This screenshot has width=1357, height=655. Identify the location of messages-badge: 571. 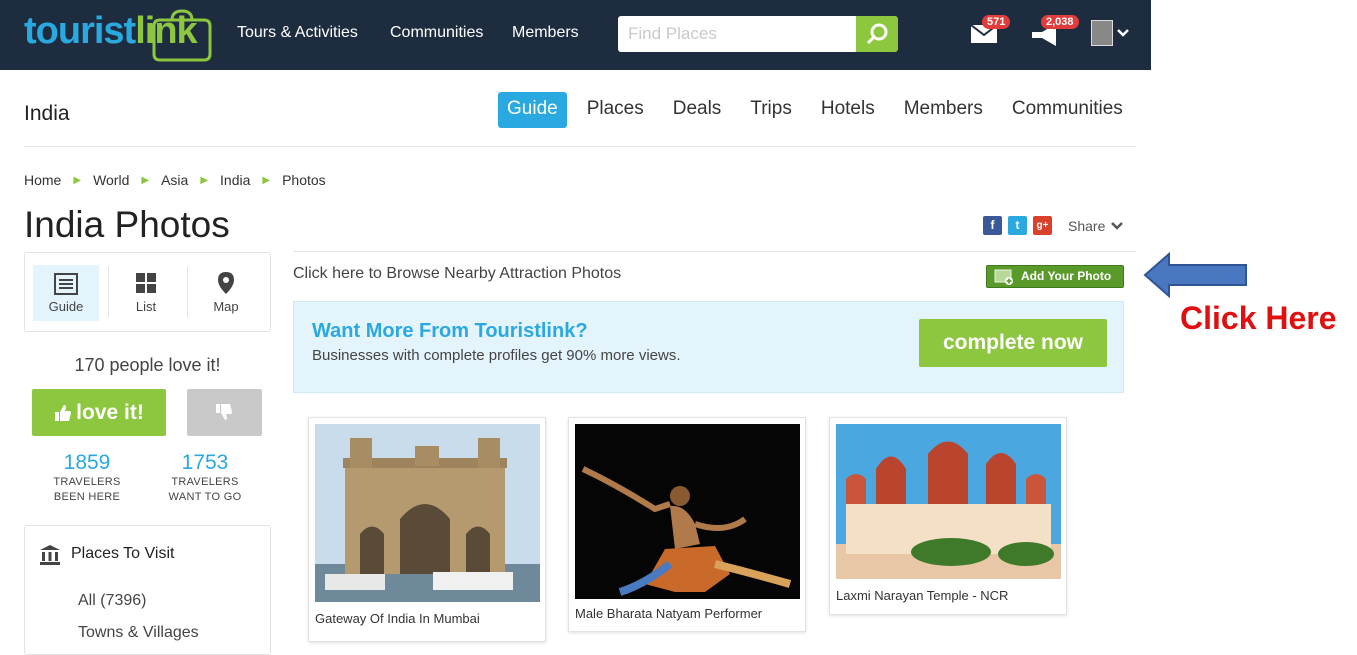
(996, 22).